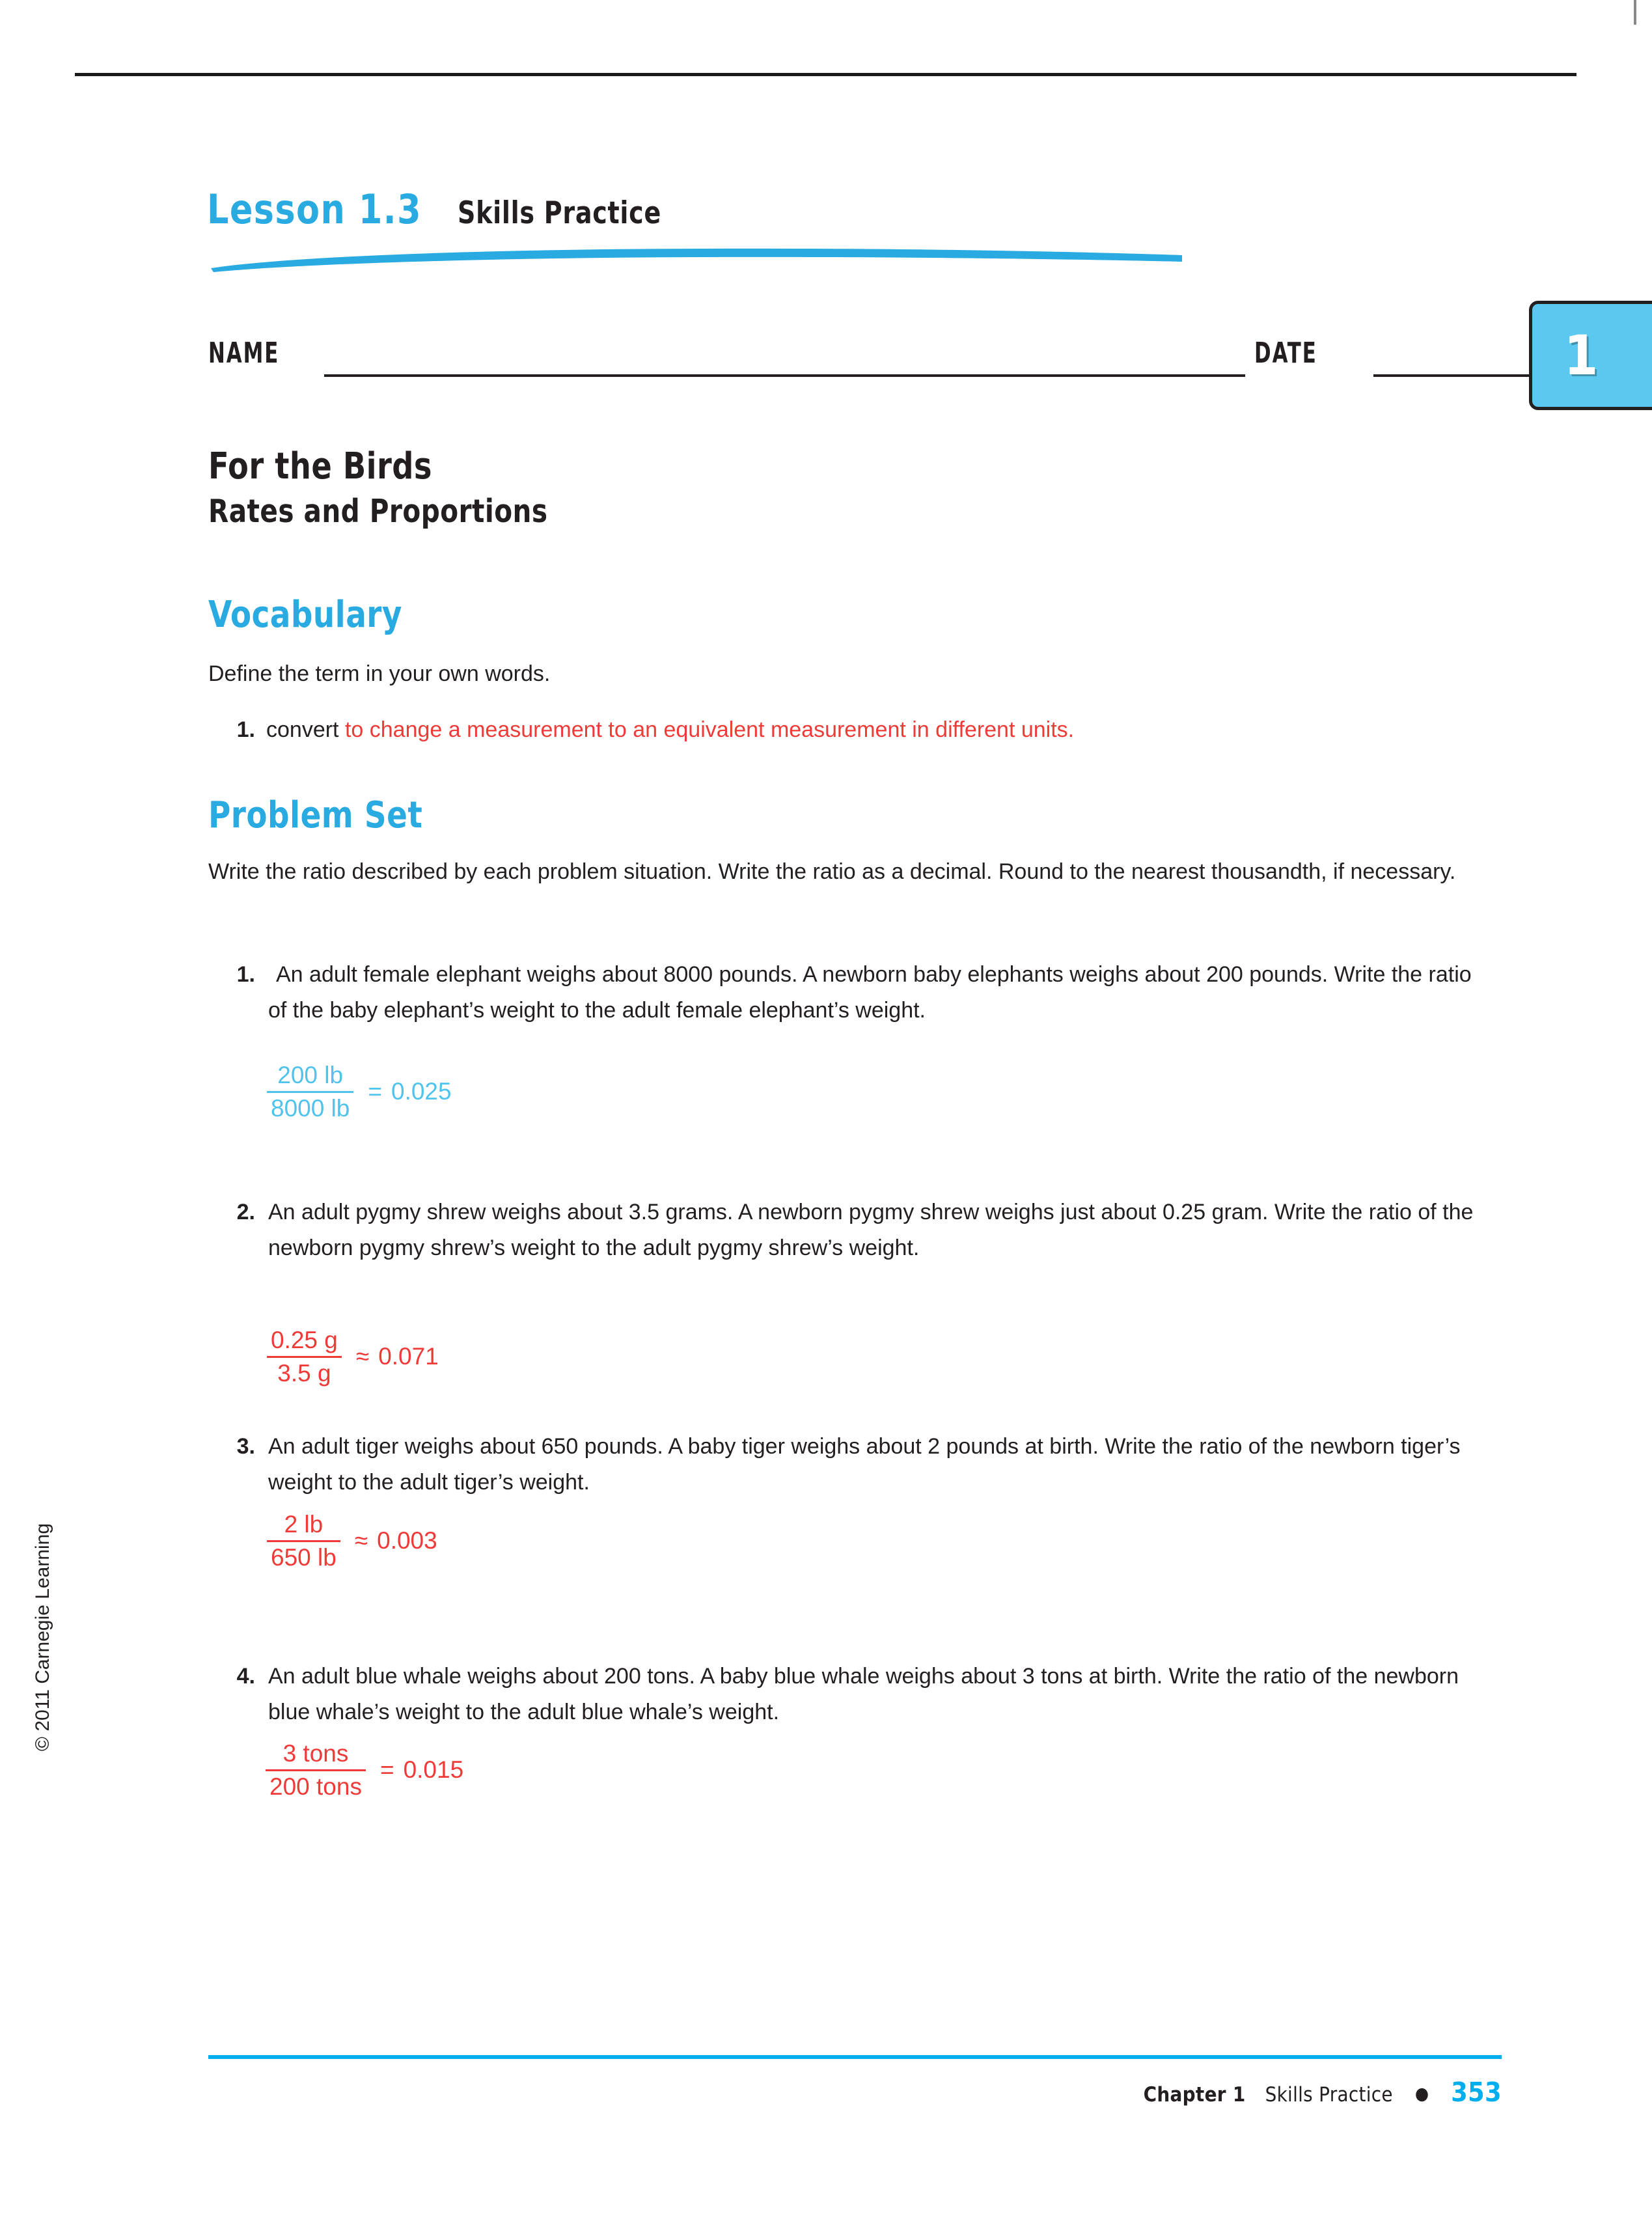  Describe the element at coordinates (303, 1540) in the screenshot. I see `answer-fraction: 2 lb 650 lb` at that location.